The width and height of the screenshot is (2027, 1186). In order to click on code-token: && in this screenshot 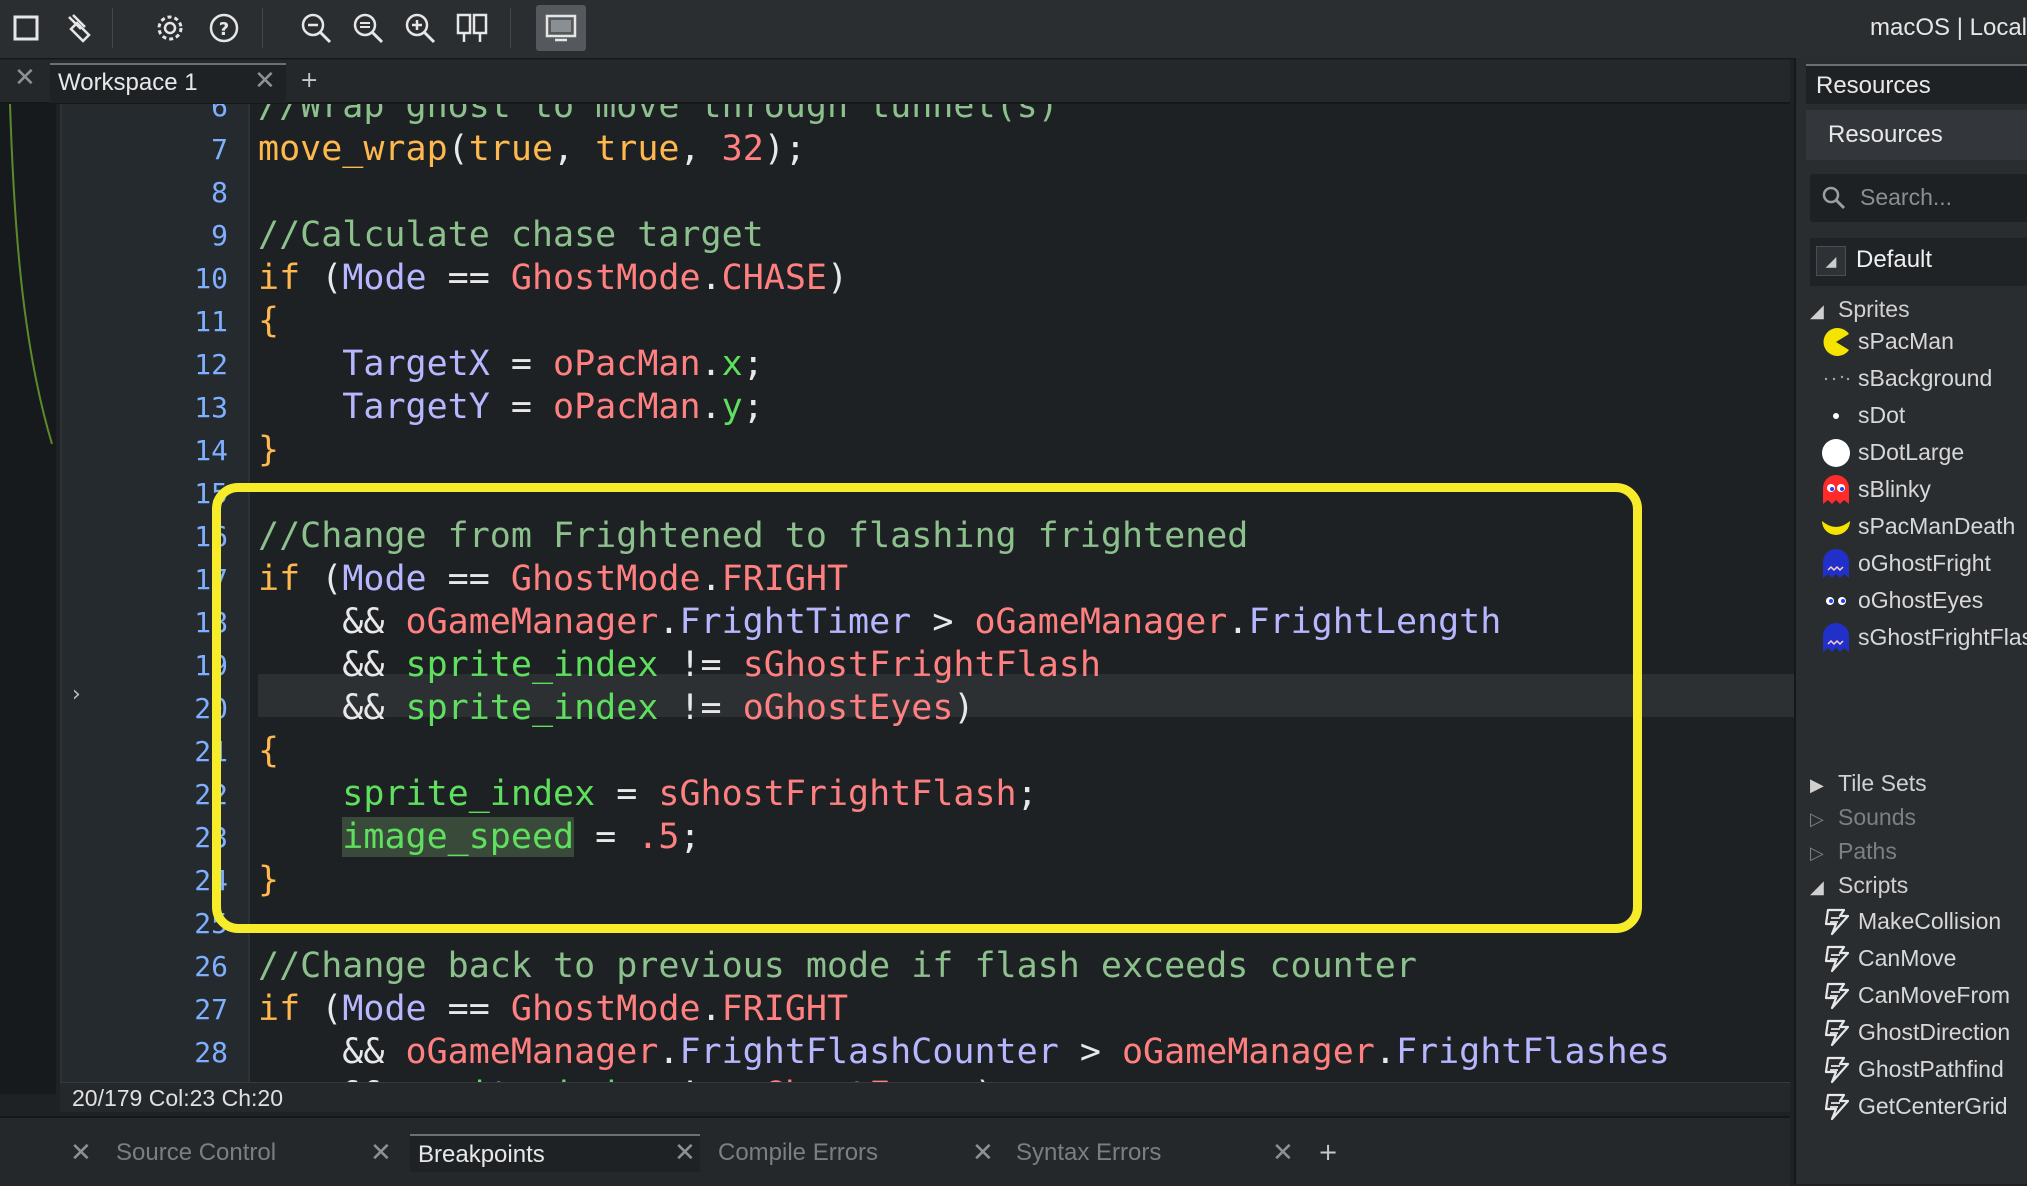, I will do `click(332, 1052)`.